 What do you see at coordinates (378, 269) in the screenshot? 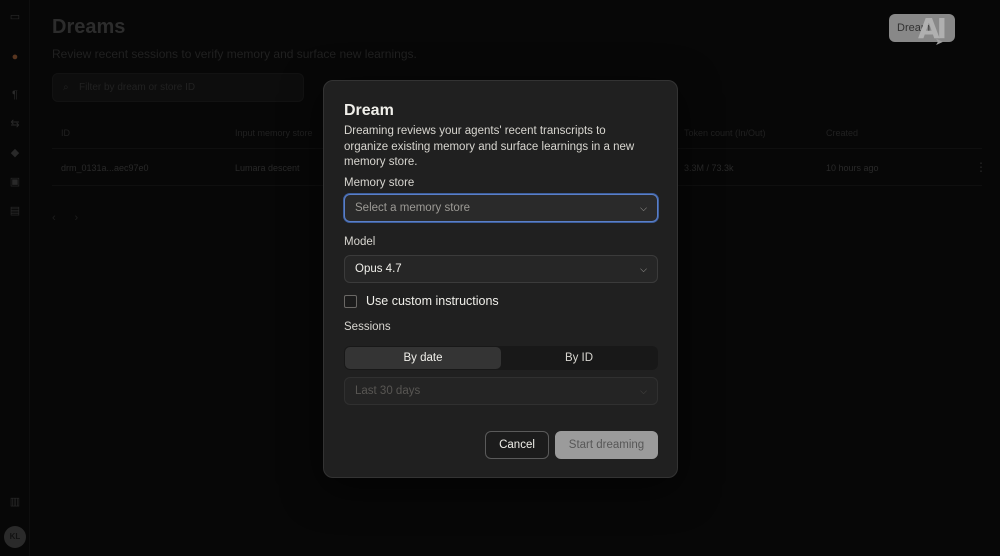
I see `model-value: Opus 4.7` at bounding box center [378, 269].